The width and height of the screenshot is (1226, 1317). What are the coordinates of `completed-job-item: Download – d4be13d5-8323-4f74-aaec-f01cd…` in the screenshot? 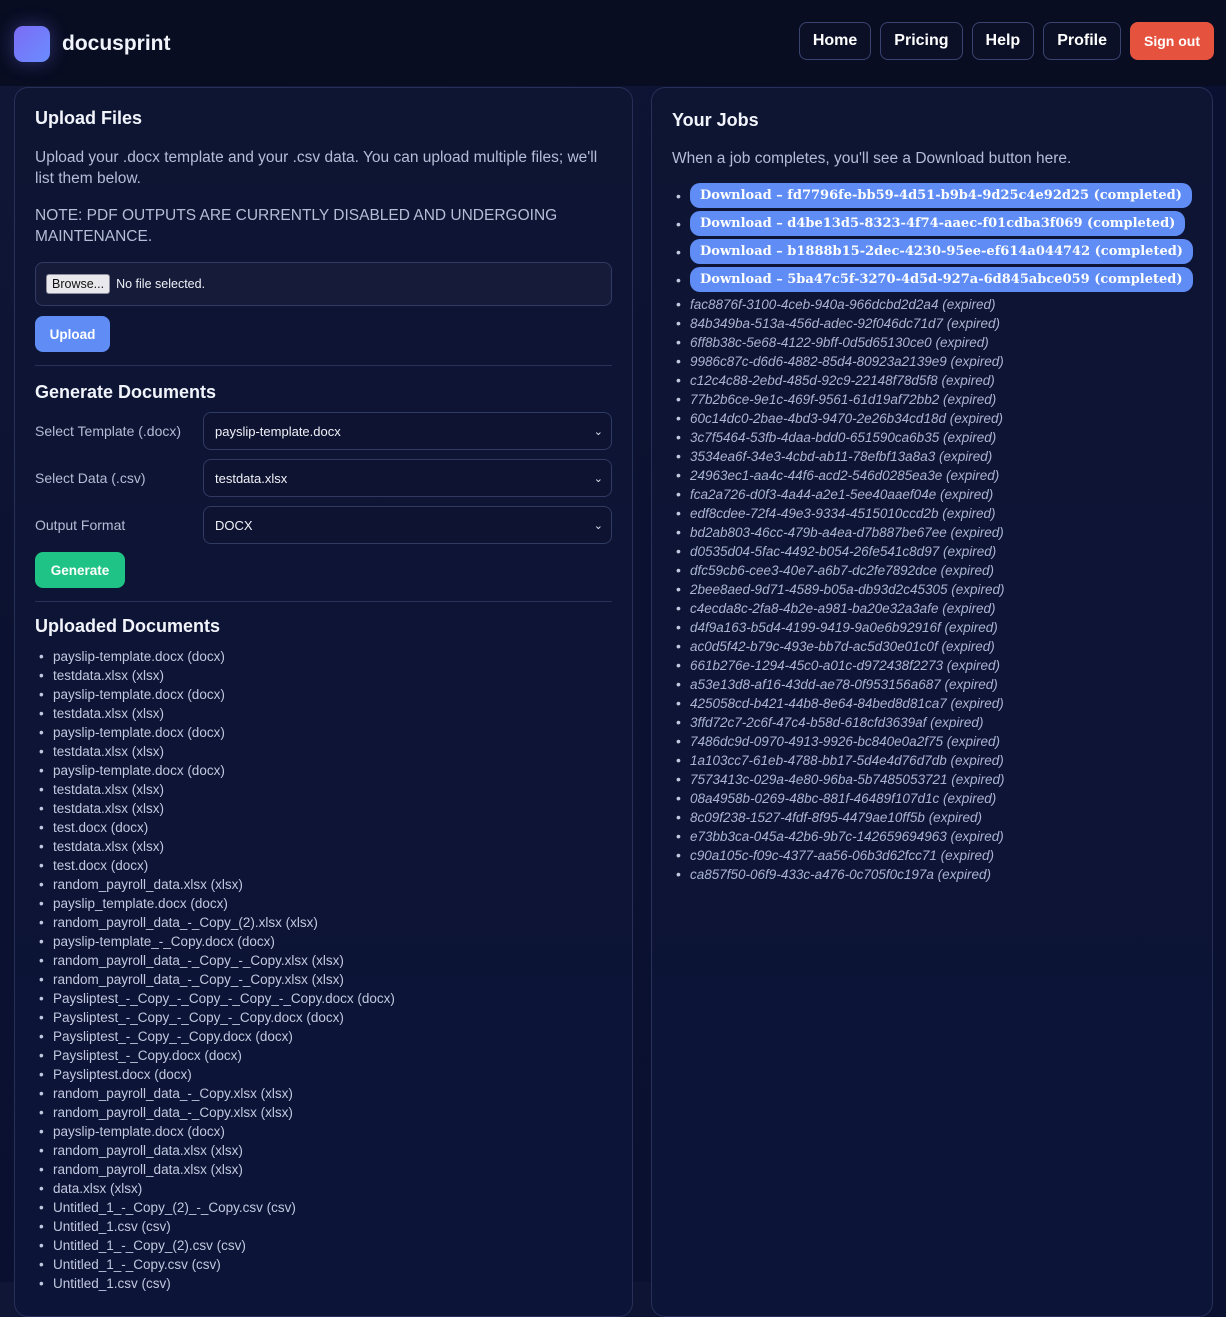 It's located at (932, 225).